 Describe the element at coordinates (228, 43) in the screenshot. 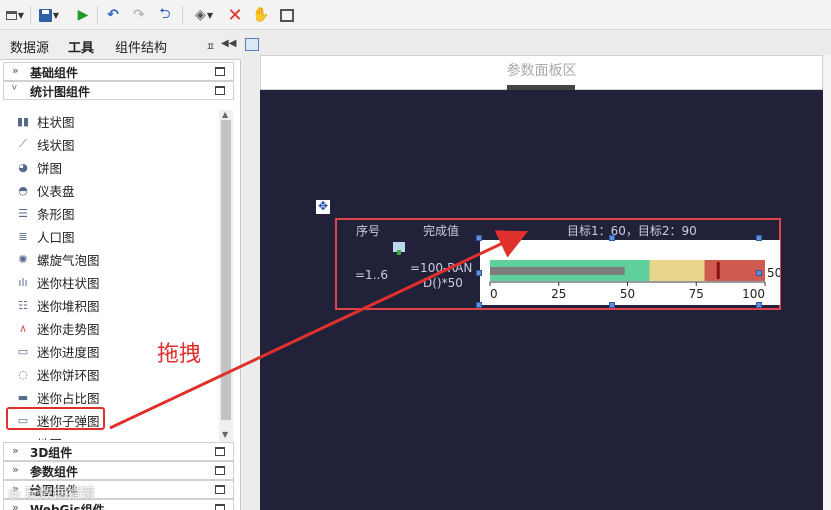

I see `collapse-icon: ◀◀` at that location.